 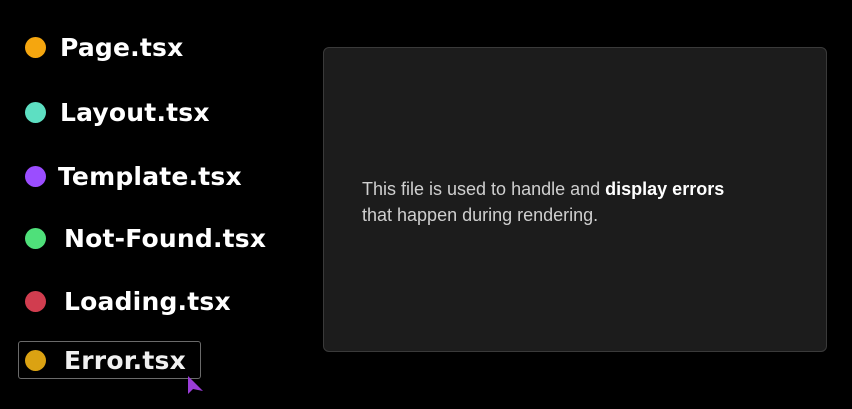 I want to click on file-item-error-selected: Error.tsx, so click(x=109, y=360).